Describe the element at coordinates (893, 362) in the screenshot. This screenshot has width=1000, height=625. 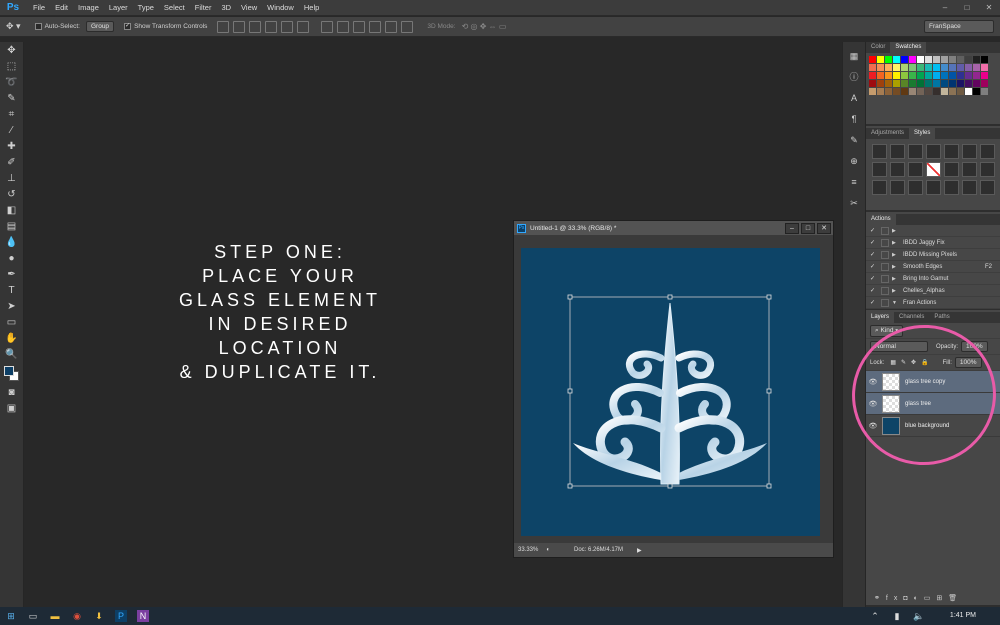
I see `lock-transparent-icon: ▦` at that location.